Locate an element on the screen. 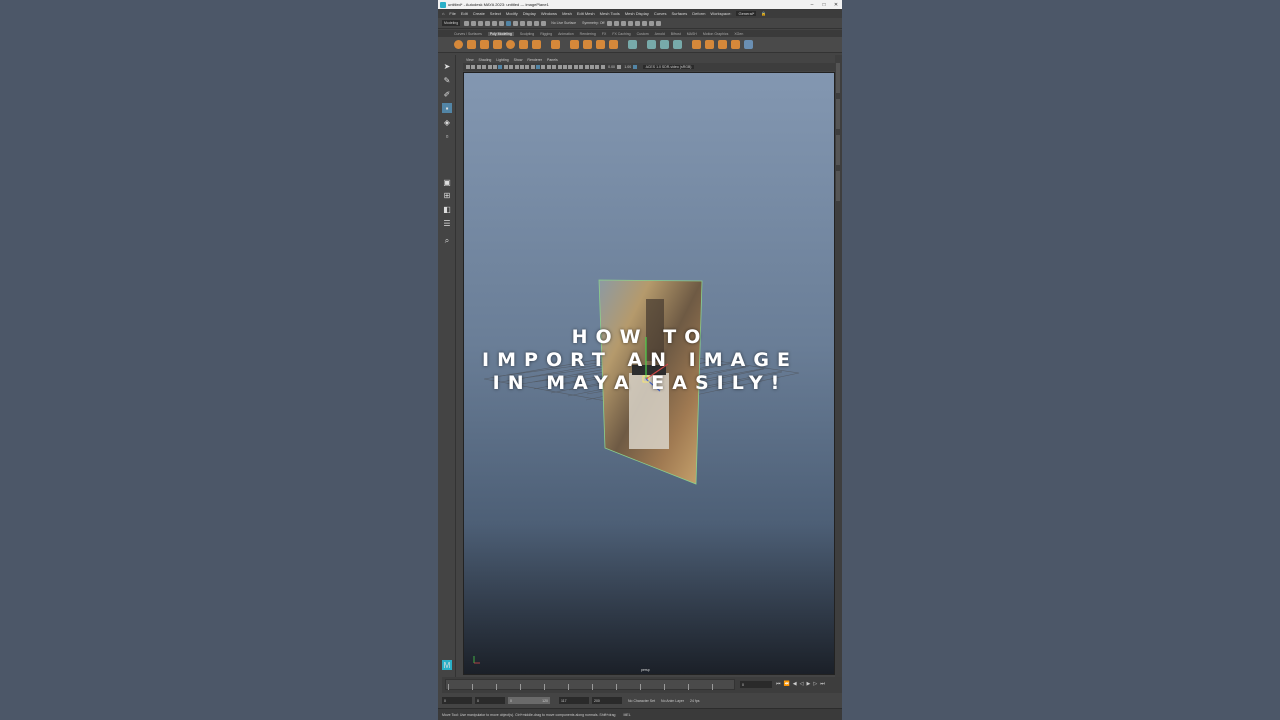 This screenshot has width=1280, height=720. menu-mesh: Mesh is located at coordinates (567, 13).